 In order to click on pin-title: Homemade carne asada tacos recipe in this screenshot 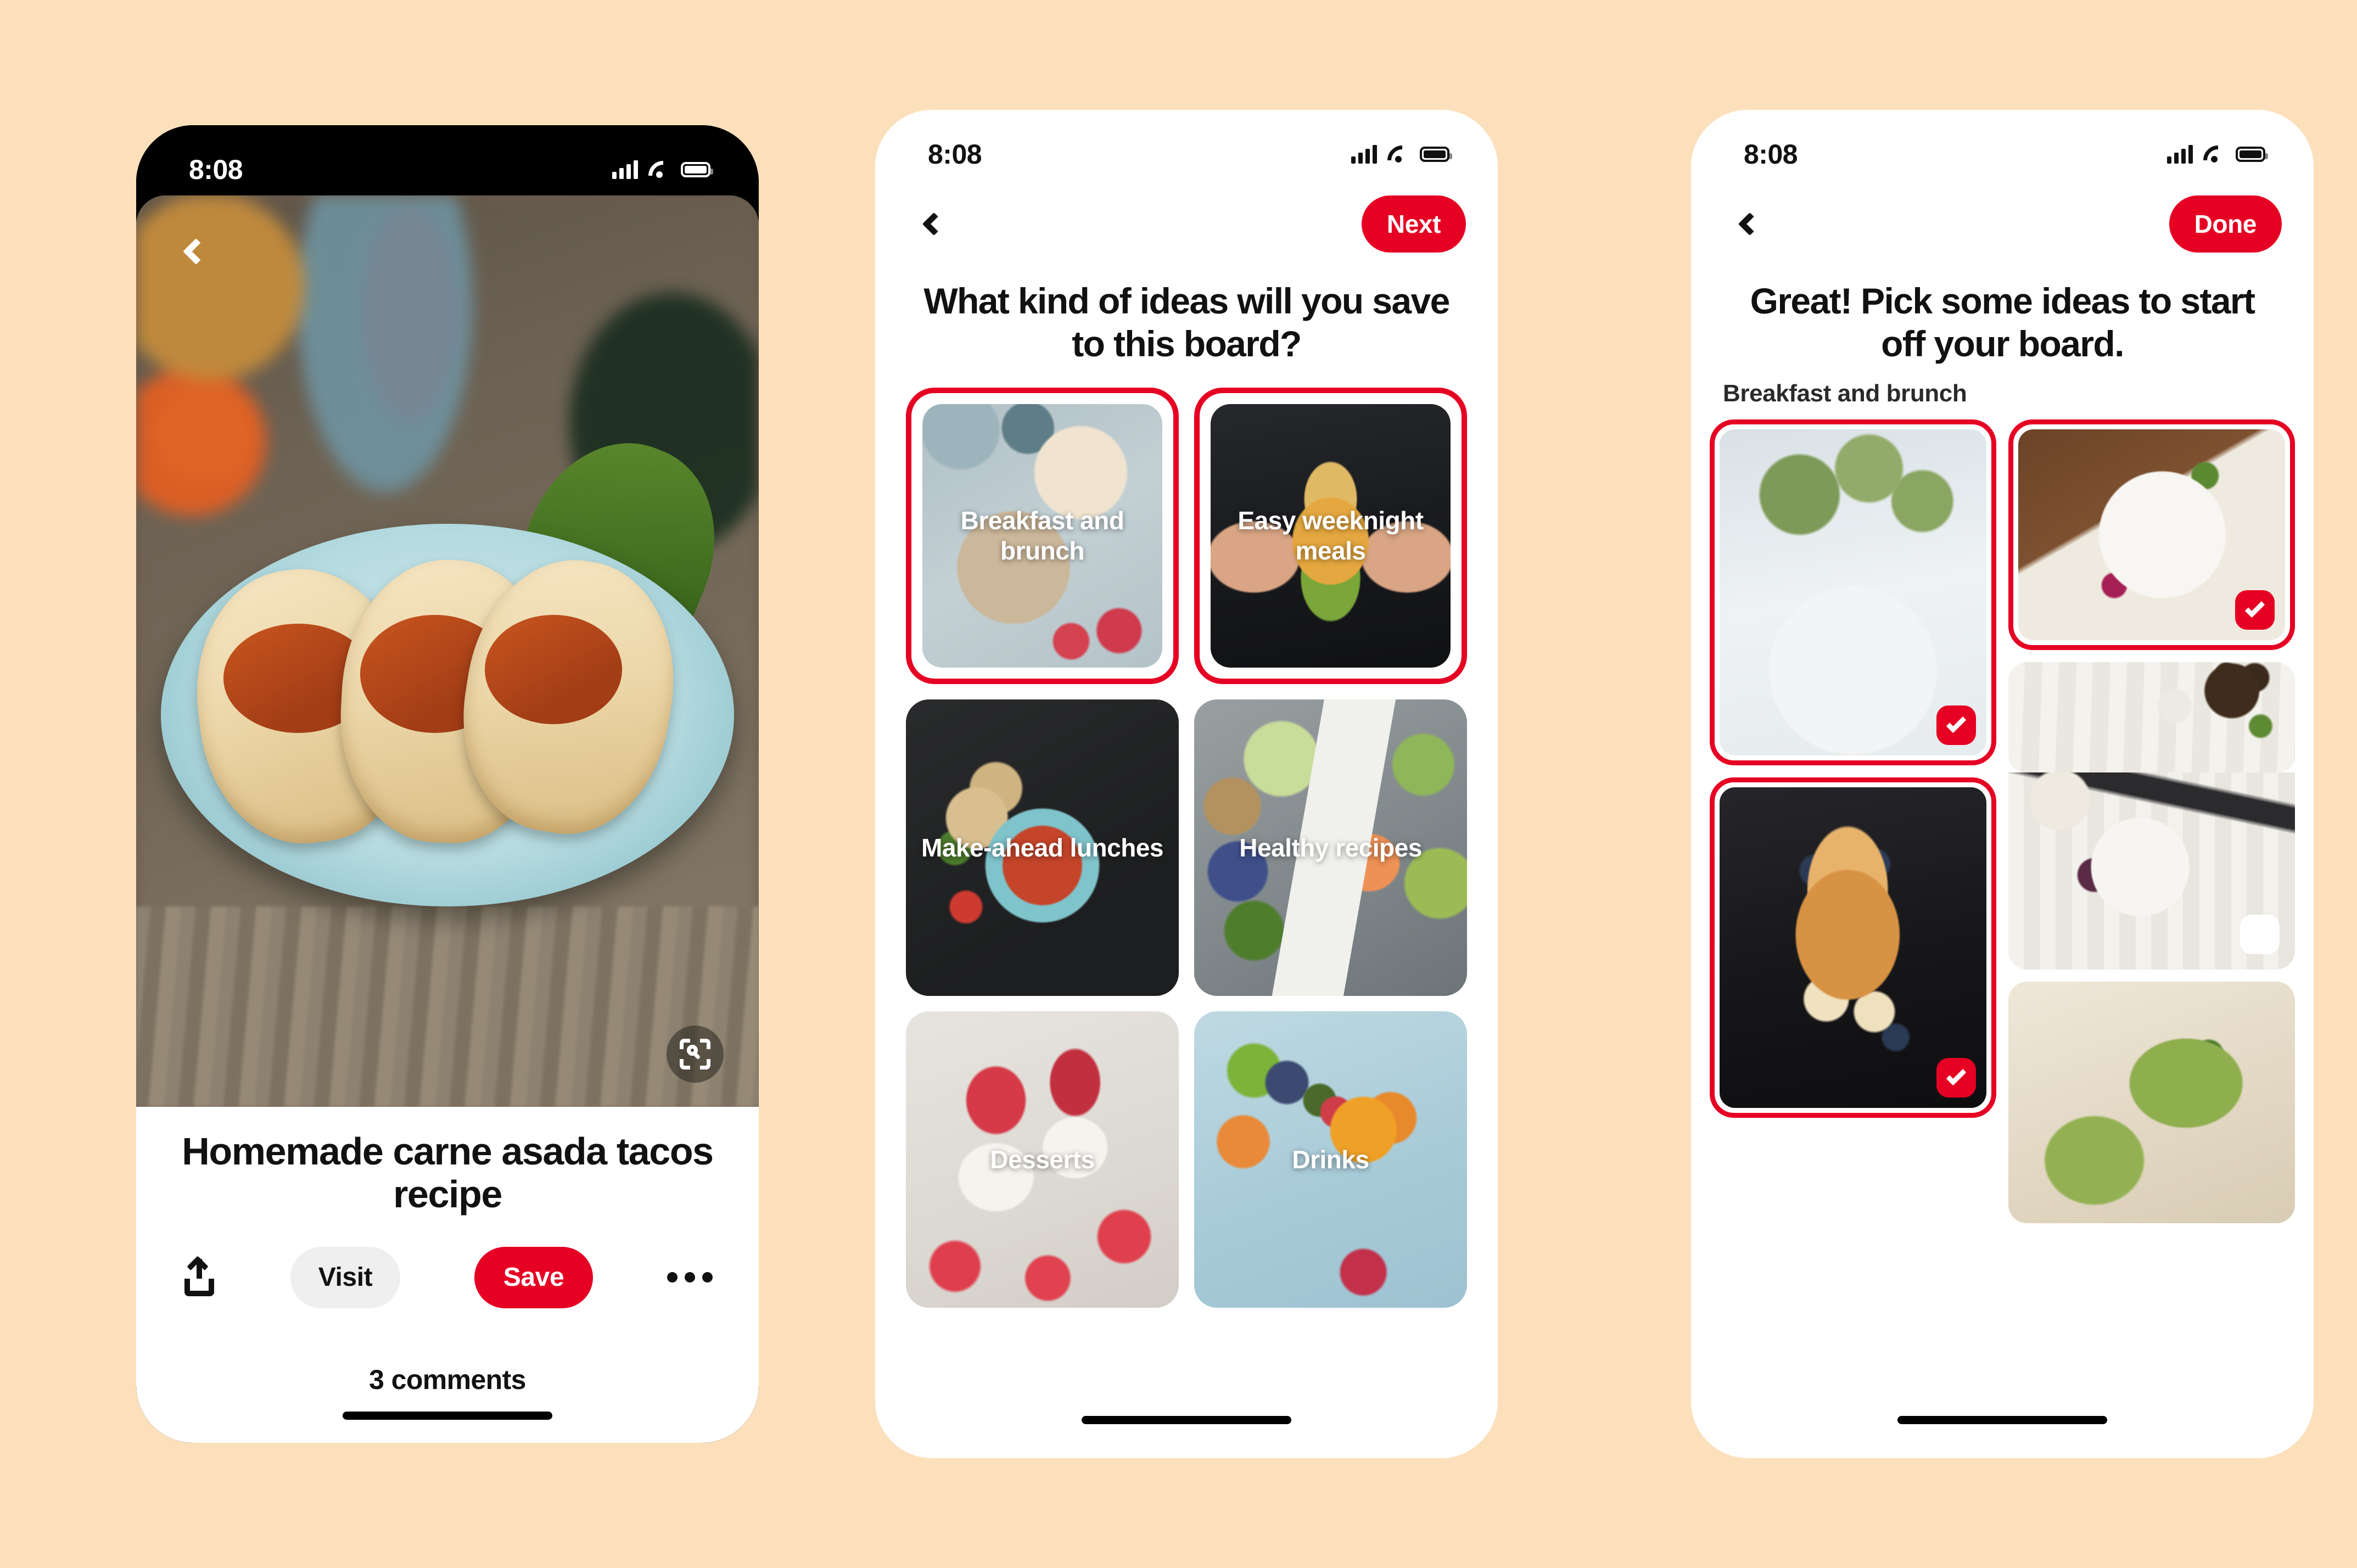, I will do `click(448, 1173)`.